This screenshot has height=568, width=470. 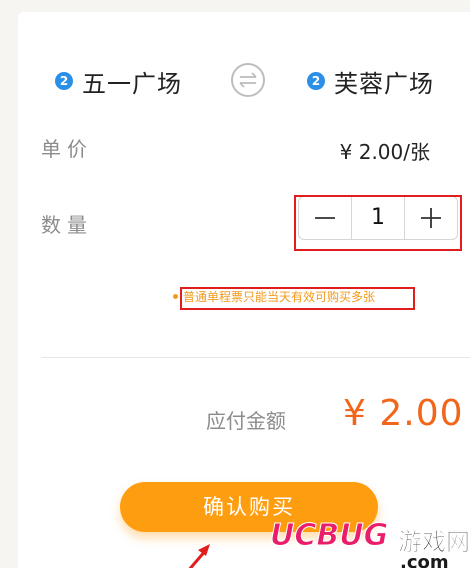 I want to click on destination-station: 2 芙蓉广场, so click(x=370, y=81).